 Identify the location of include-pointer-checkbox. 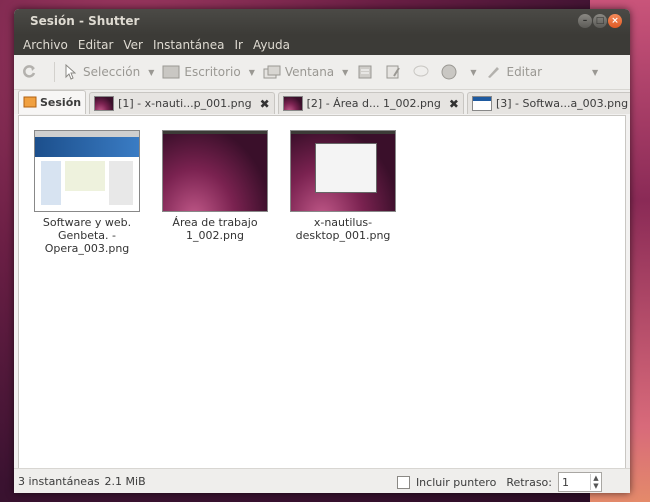
(403, 482).